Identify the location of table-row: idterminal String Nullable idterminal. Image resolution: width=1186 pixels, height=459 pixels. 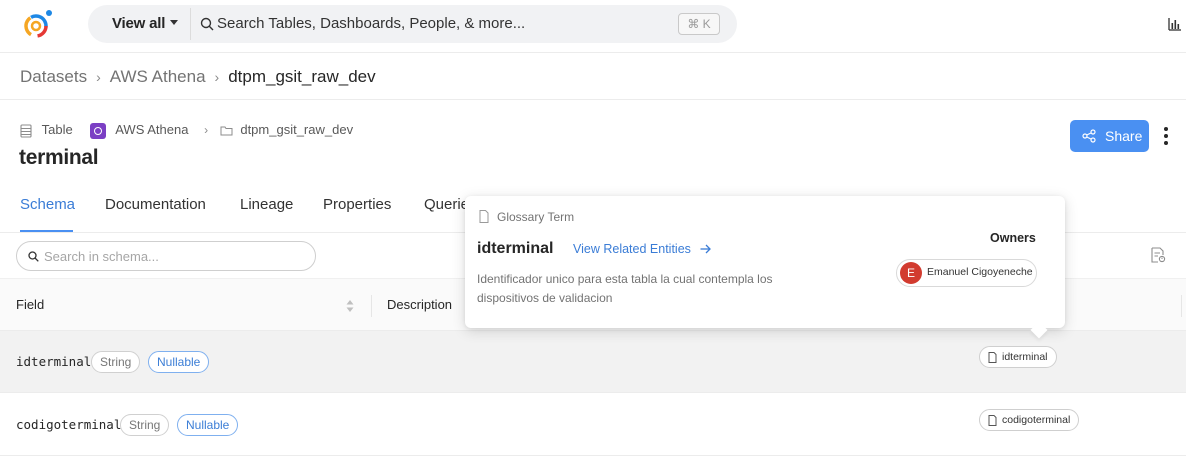
(593, 362).